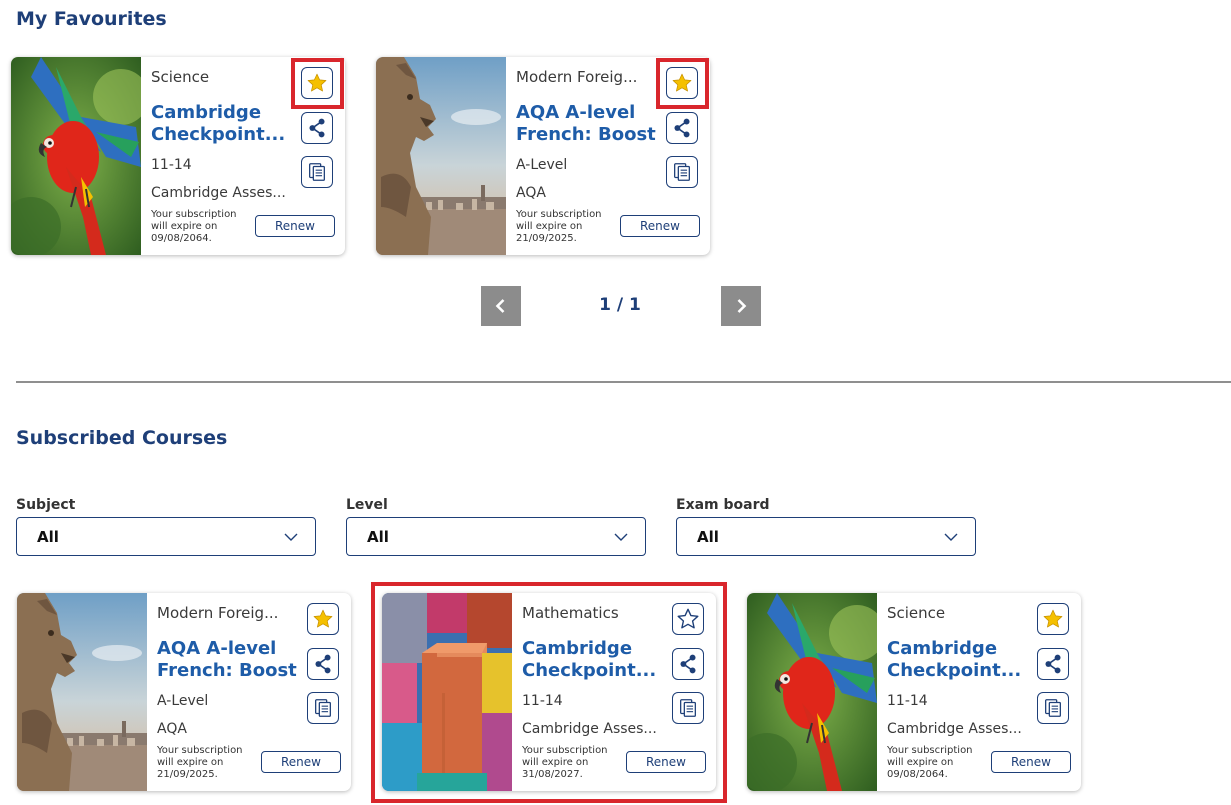 This screenshot has height=805, width=1231. I want to click on section-divider, so click(623, 382).